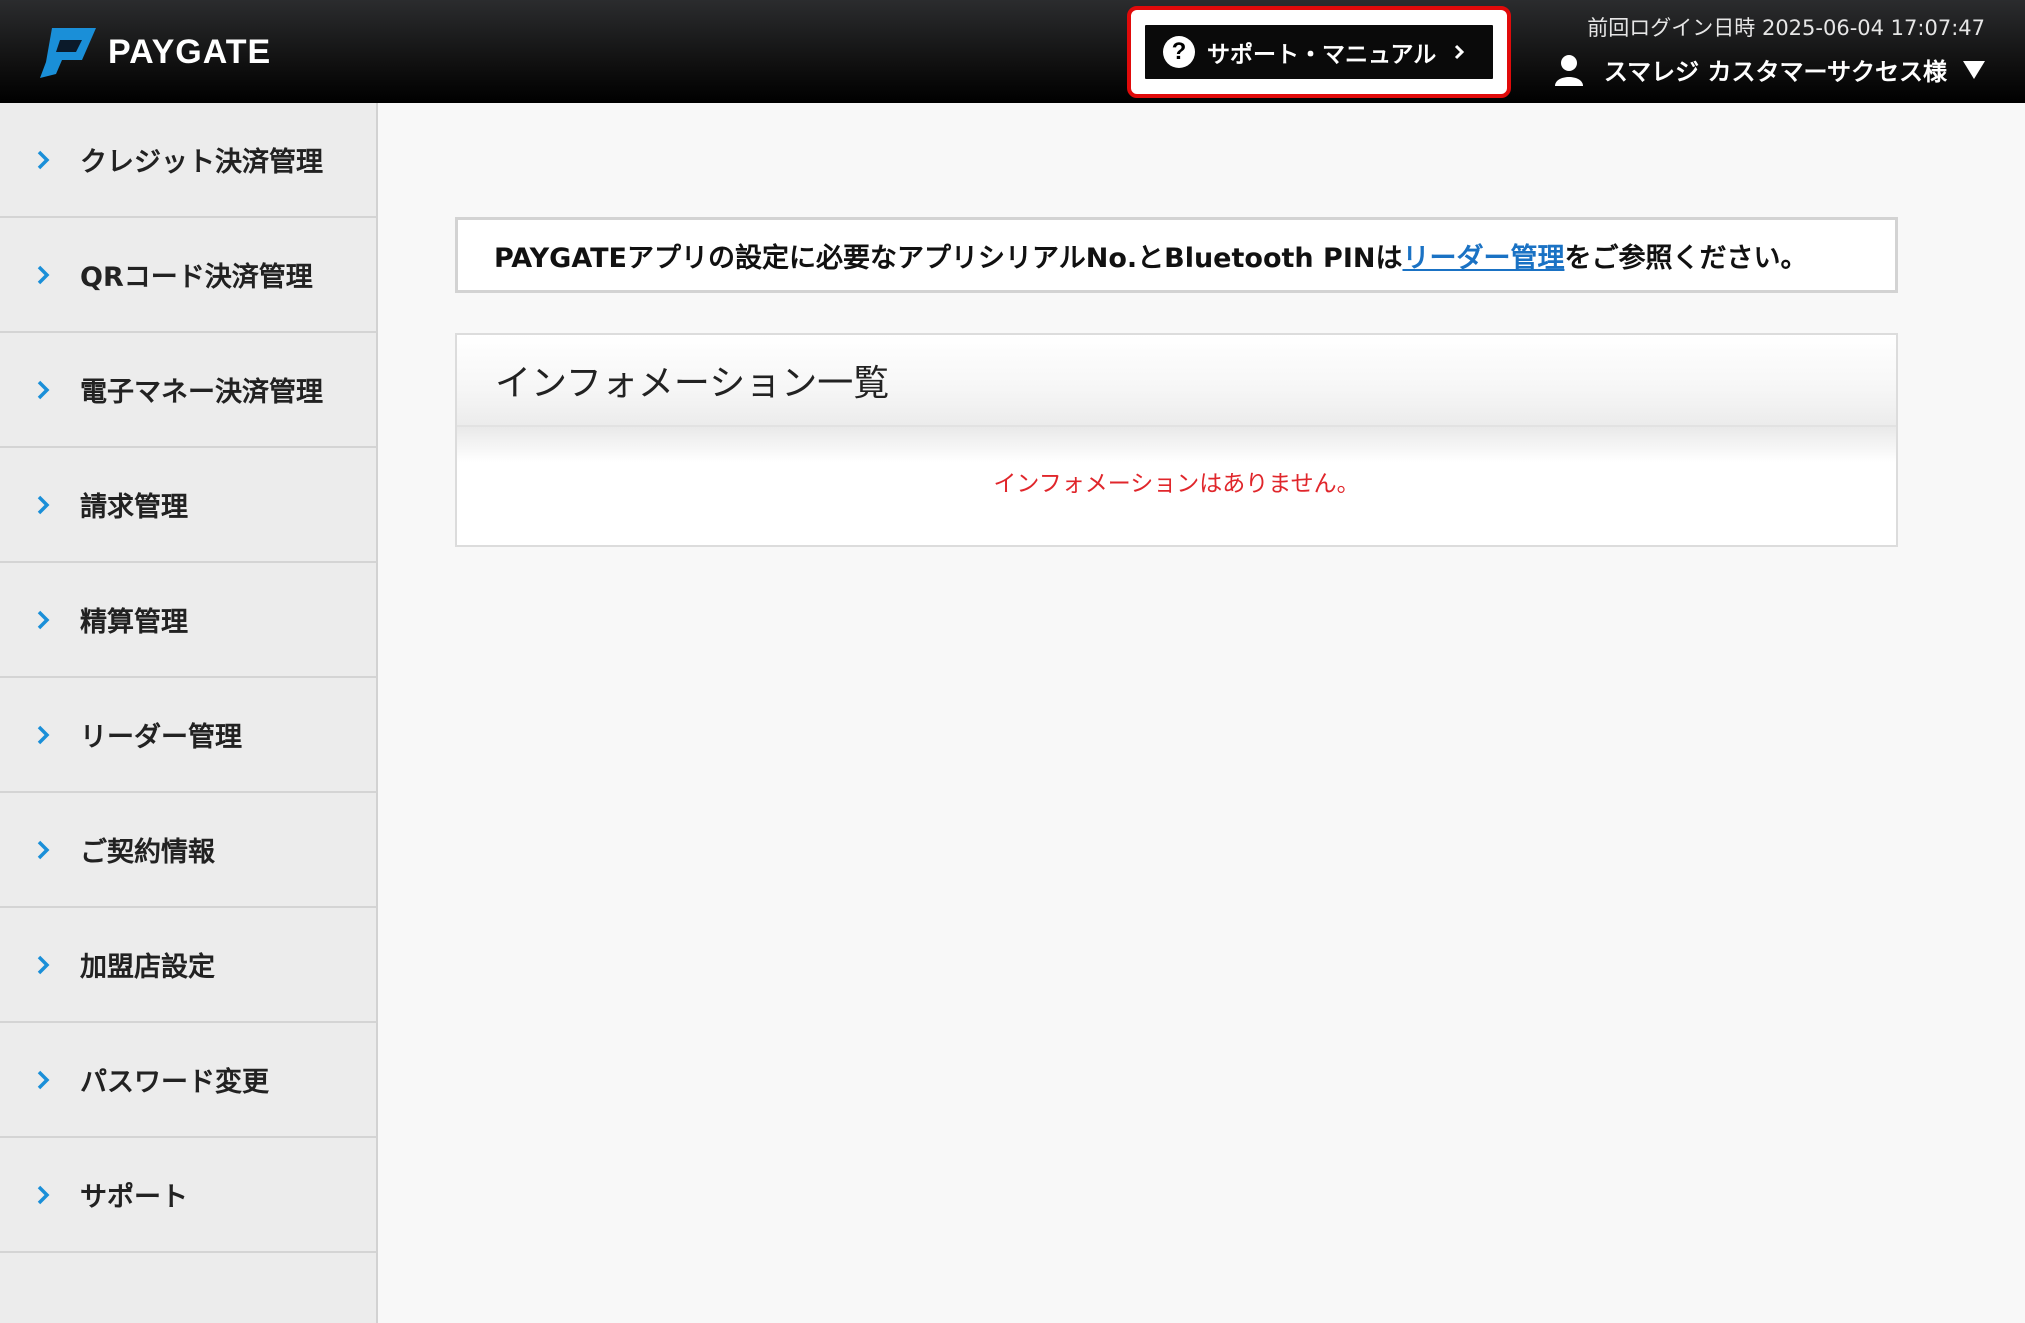  What do you see at coordinates (1176, 381) in the screenshot?
I see `info-panel-title: インフォメーション一覧` at bounding box center [1176, 381].